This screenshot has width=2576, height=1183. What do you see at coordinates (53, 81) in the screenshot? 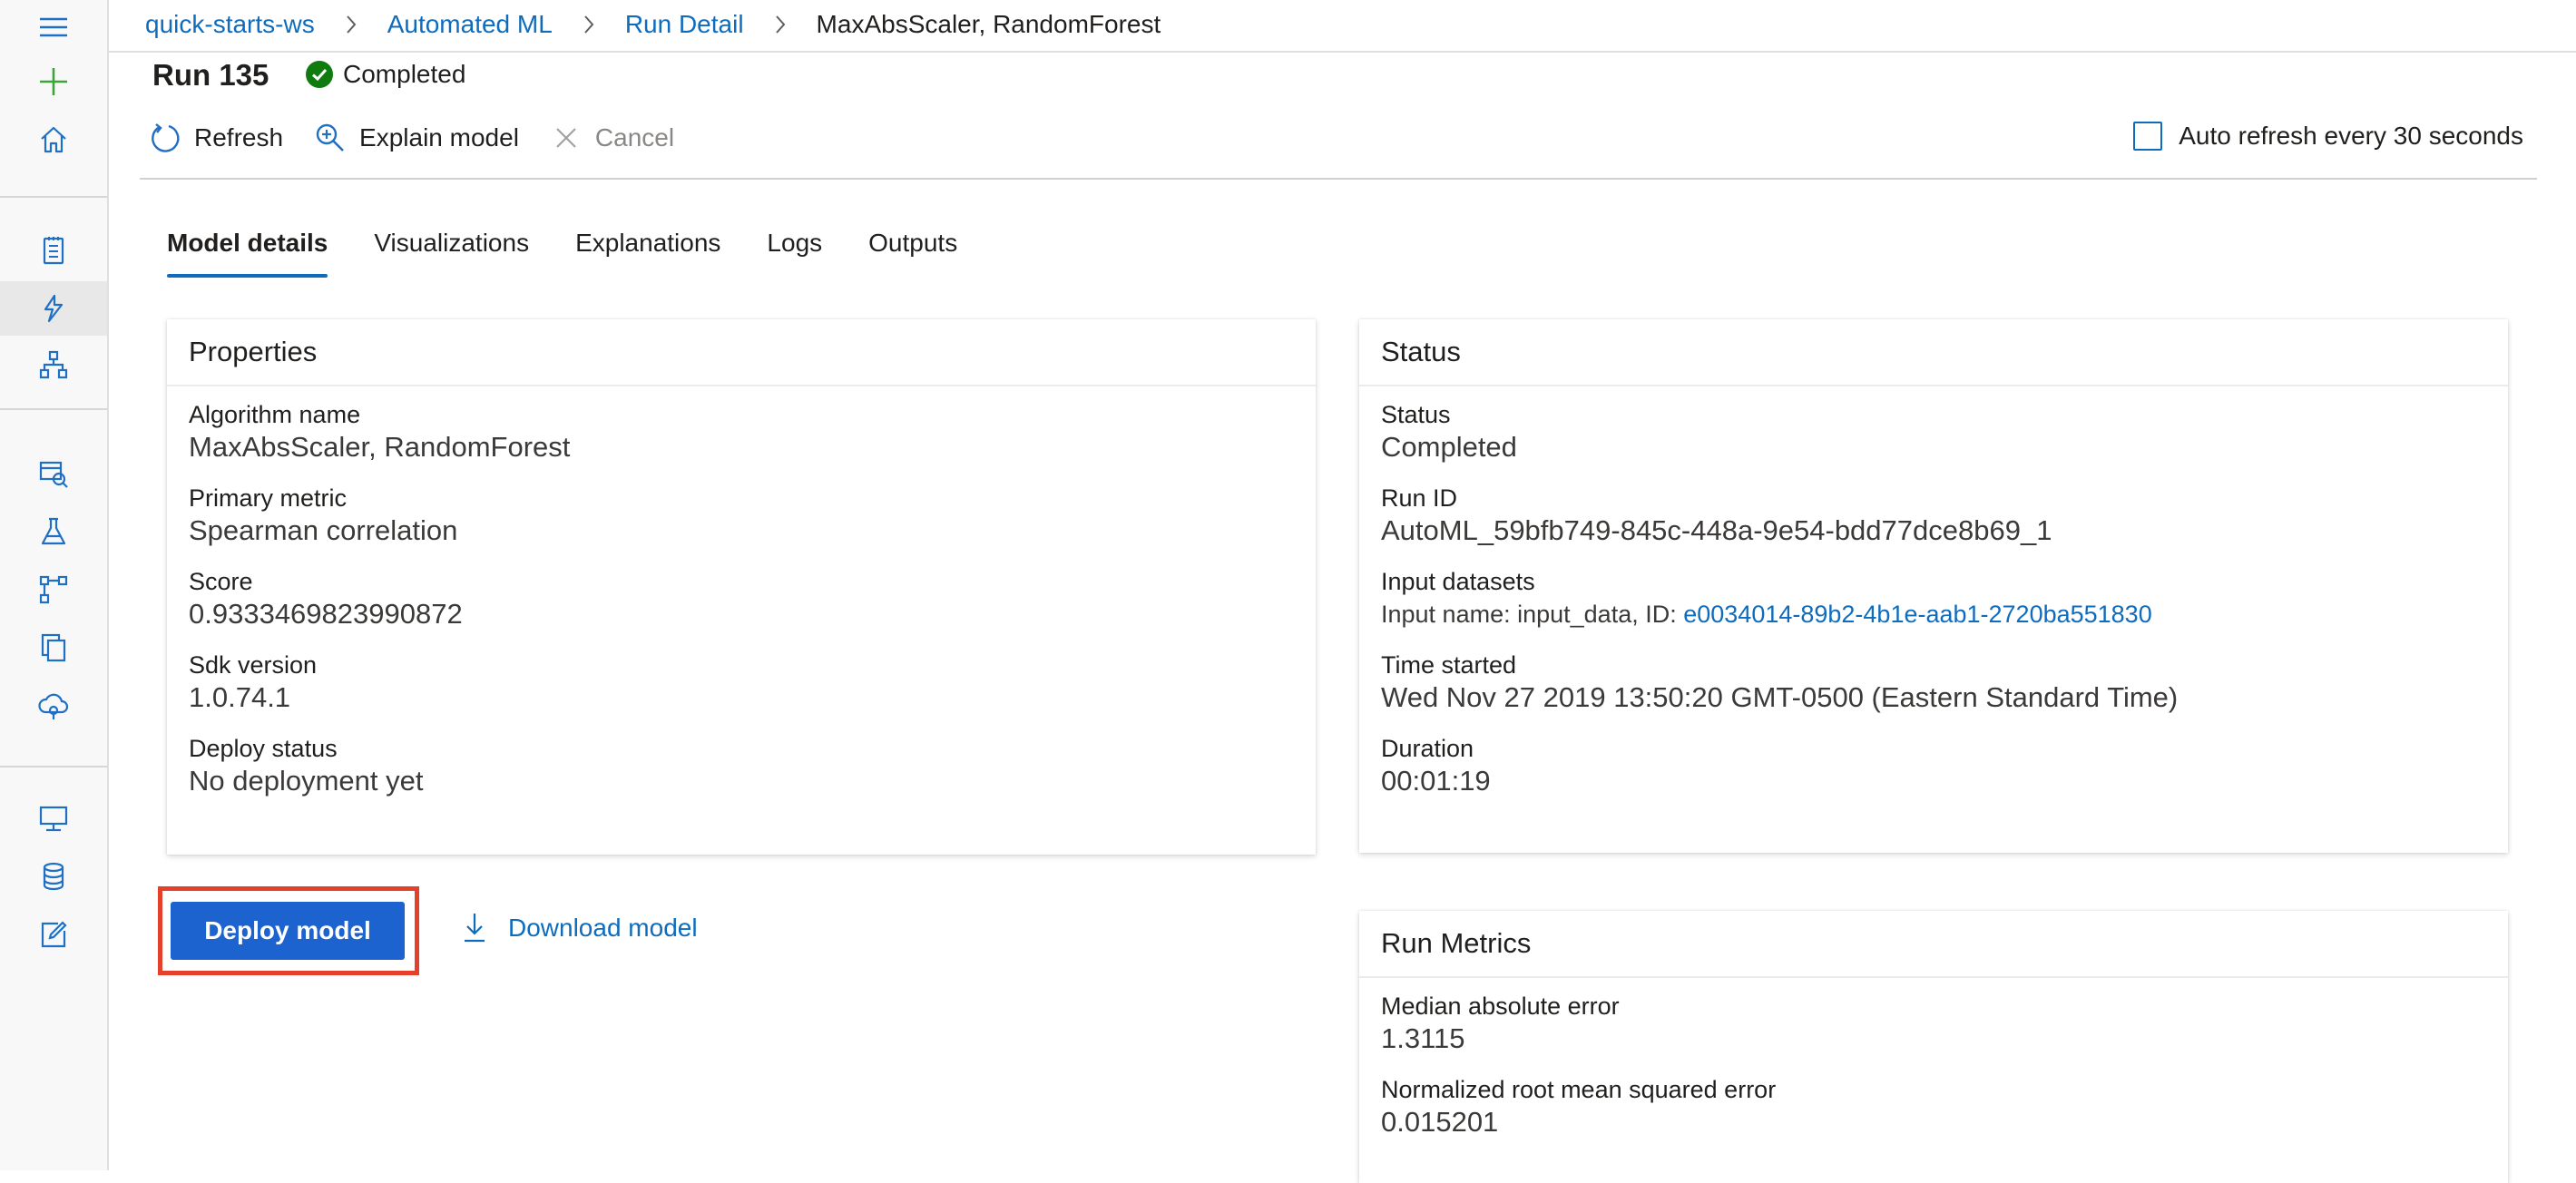
I see `plus-icon` at bounding box center [53, 81].